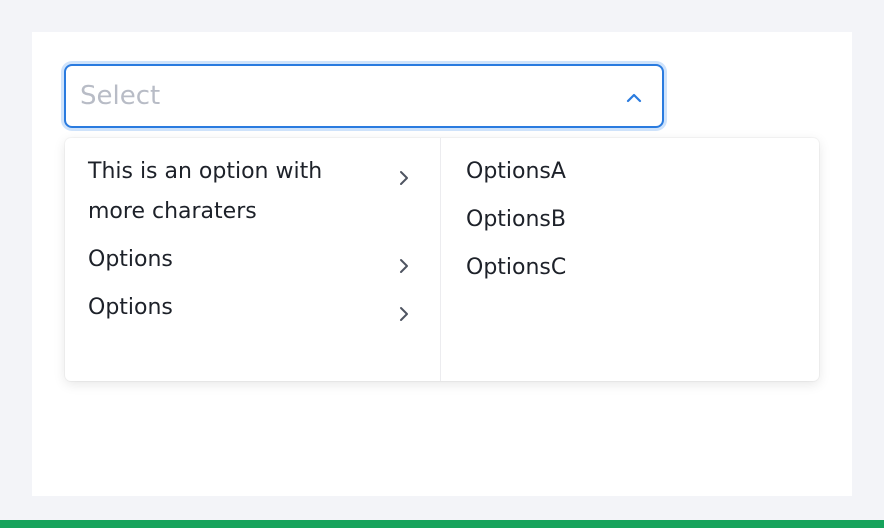 This screenshot has width=884, height=528. What do you see at coordinates (205, 191) in the screenshot?
I see `cascader-option-label: This is an option with more charaters` at bounding box center [205, 191].